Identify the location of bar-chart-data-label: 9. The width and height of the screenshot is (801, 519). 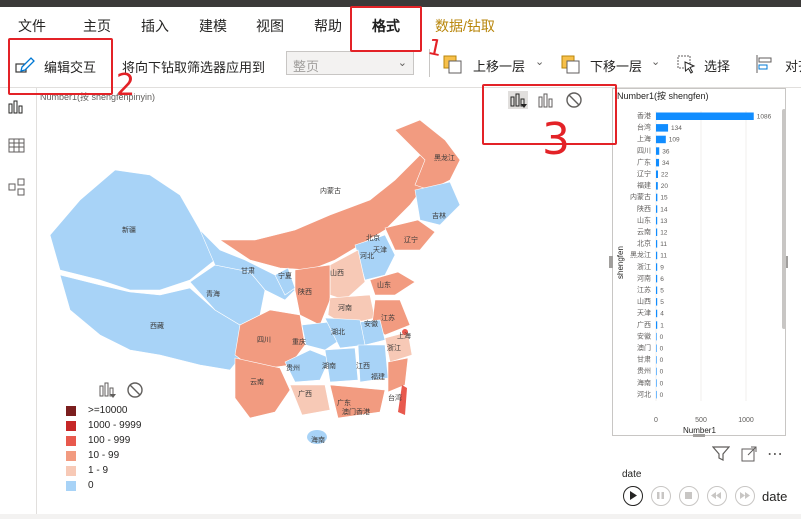
(662, 267).